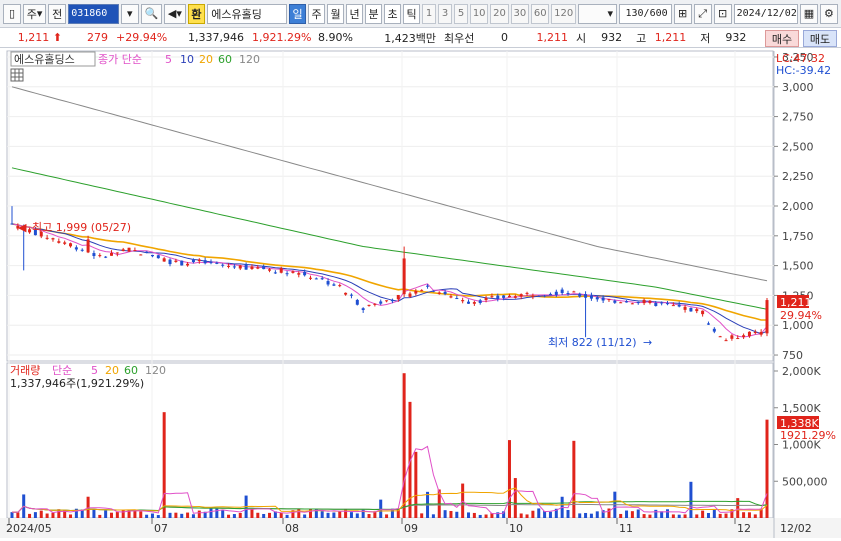 This screenshot has width=841, height=541. I want to click on num-1: 1, so click(429, 13).